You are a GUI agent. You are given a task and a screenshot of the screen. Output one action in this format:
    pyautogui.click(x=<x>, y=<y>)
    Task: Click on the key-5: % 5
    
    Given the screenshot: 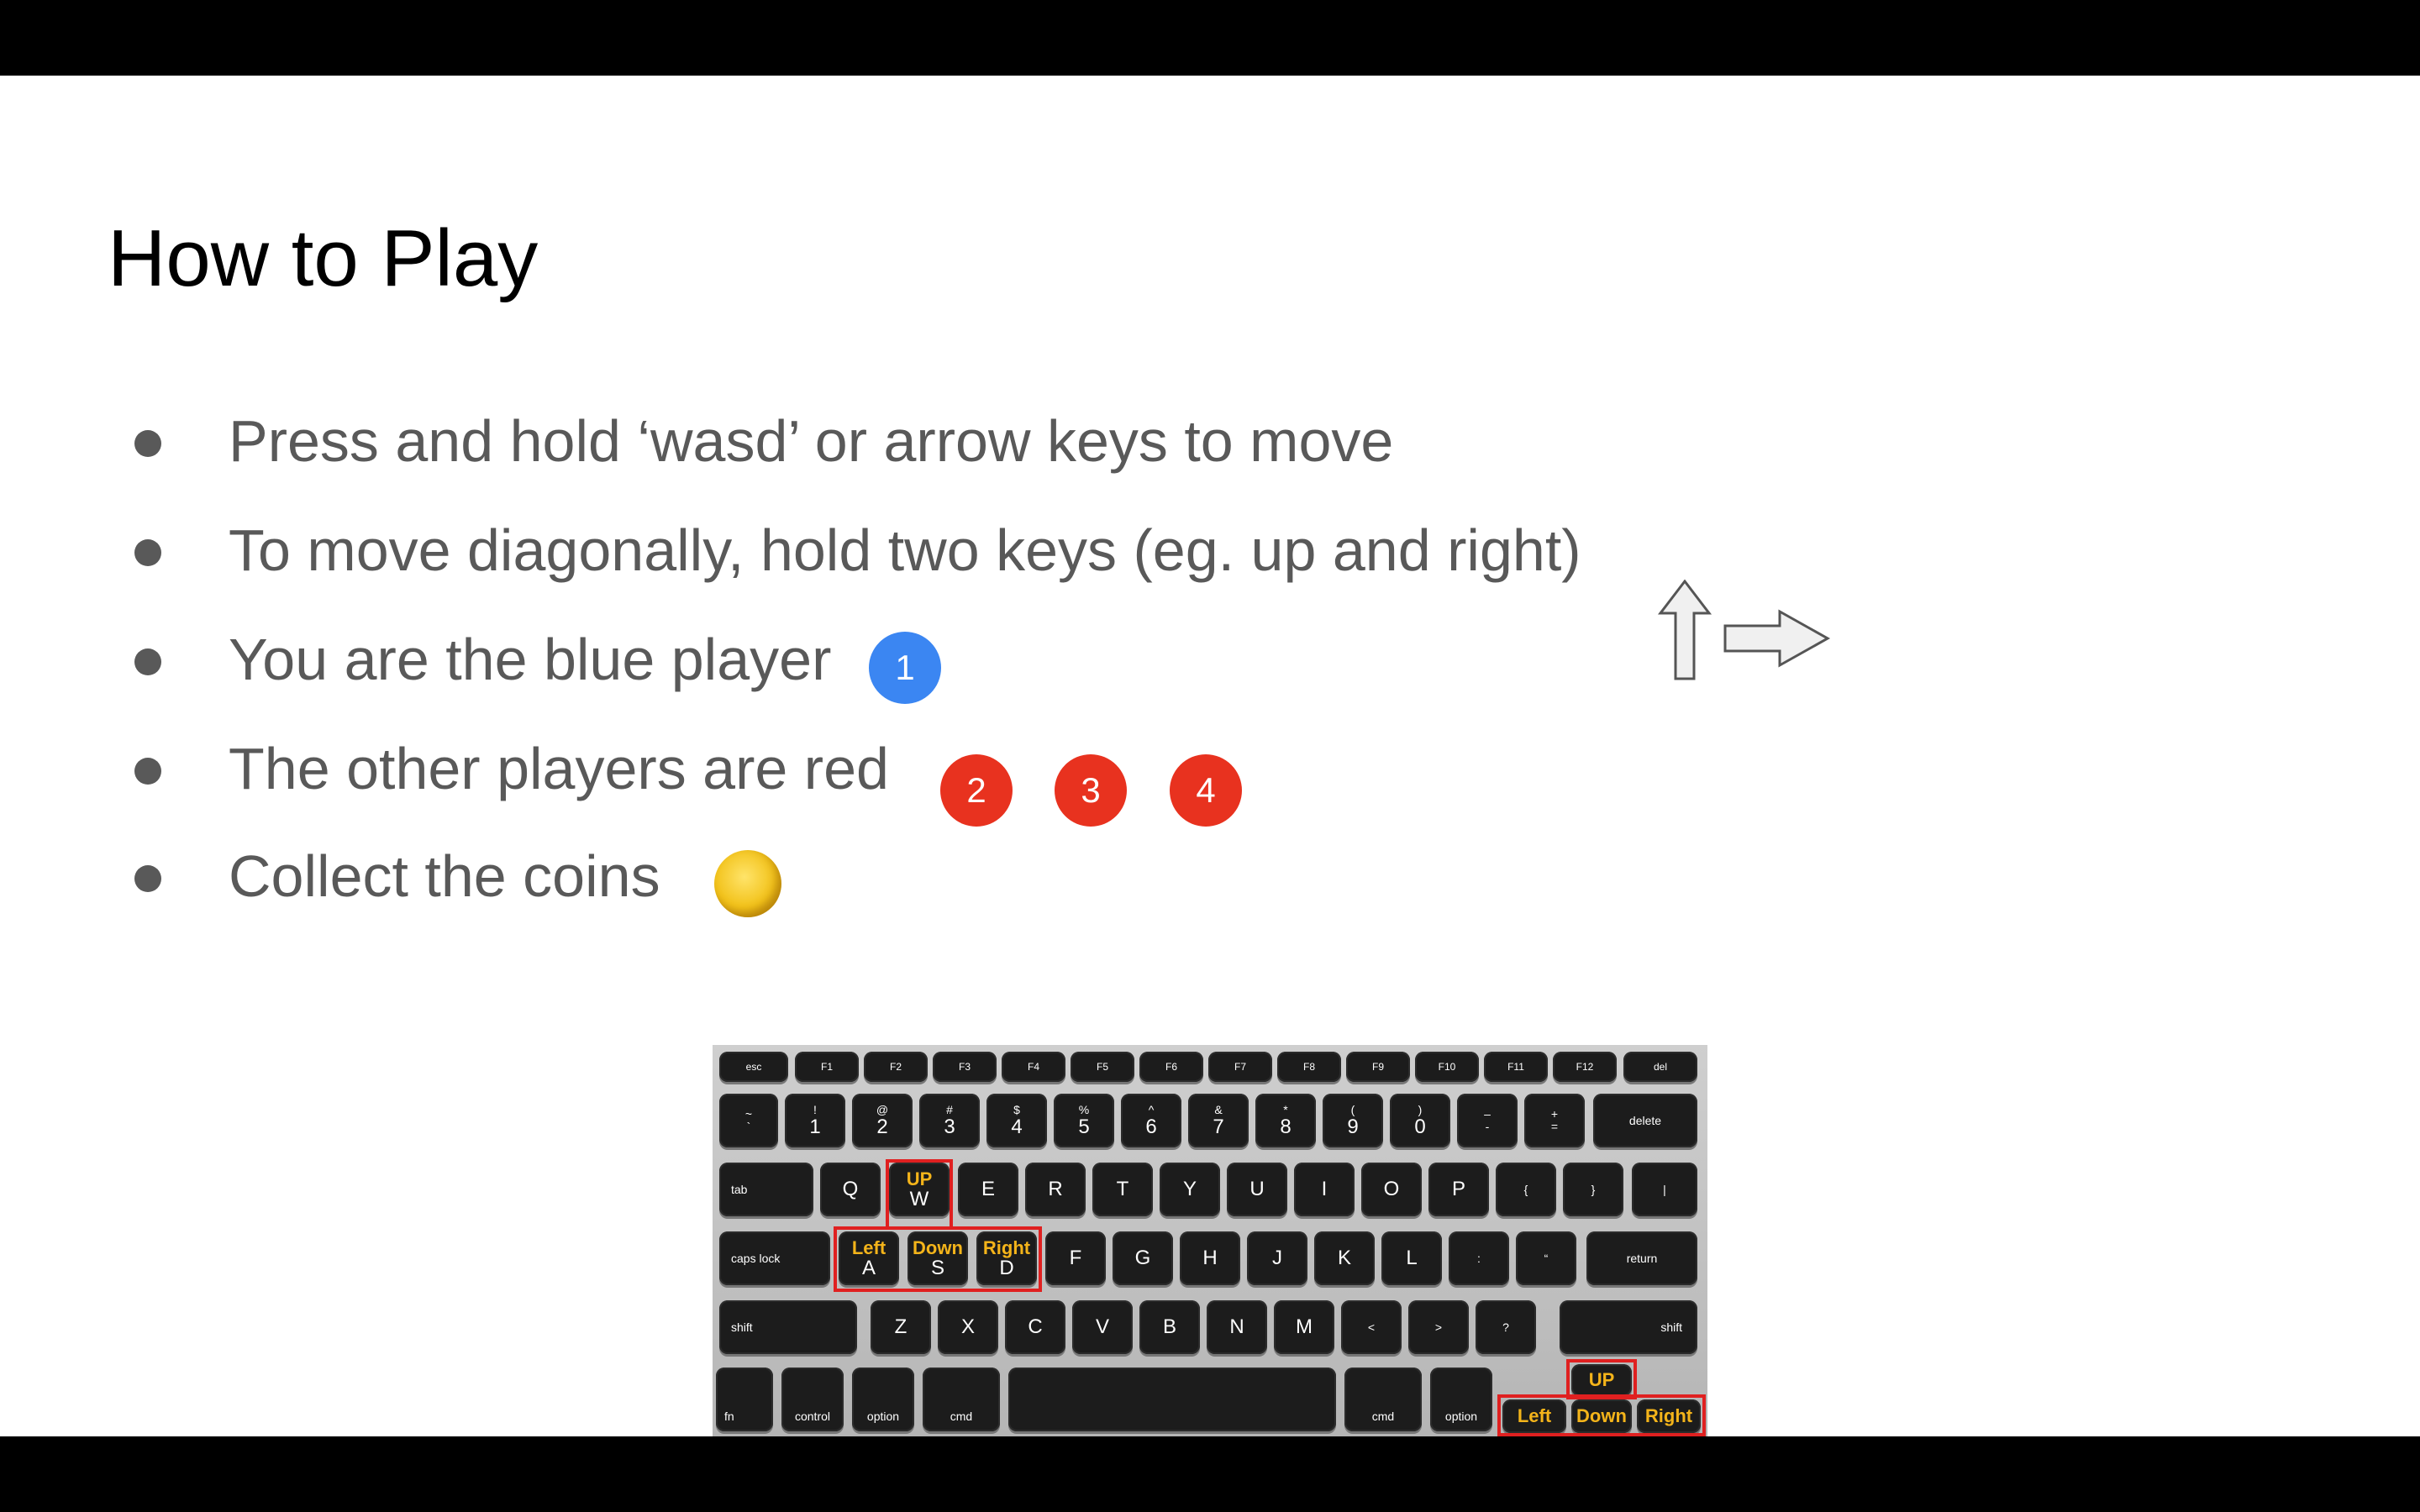 What is the action you would take?
    pyautogui.click(x=1084, y=1120)
    